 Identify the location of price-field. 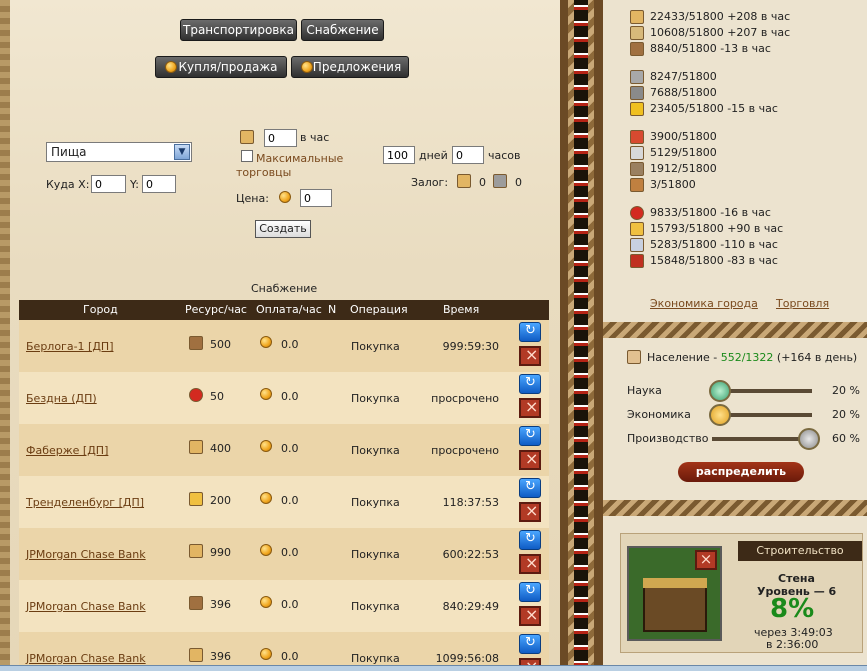
(316, 198).